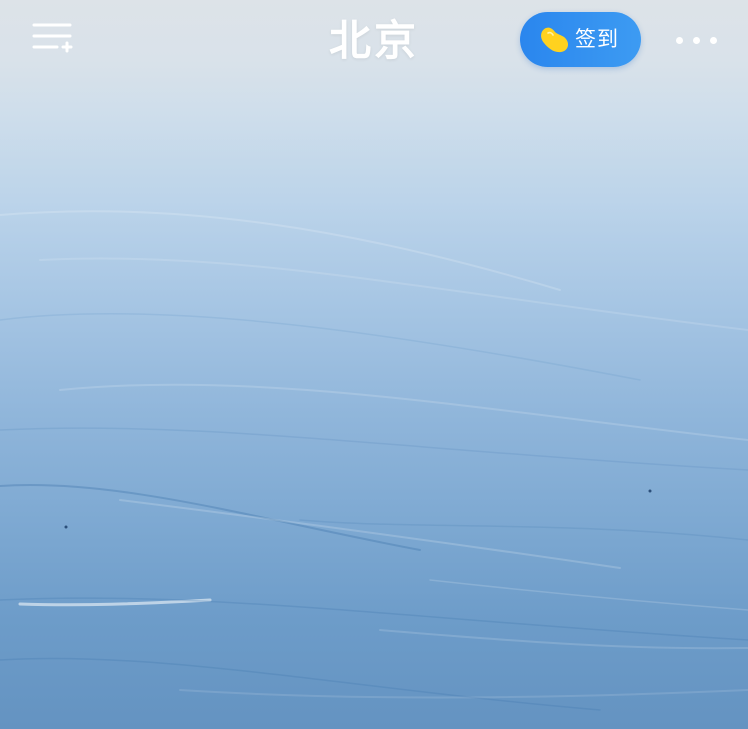 The width and height of the screenshot is (748, 729). I want to click on more-button, so click(696, 40).